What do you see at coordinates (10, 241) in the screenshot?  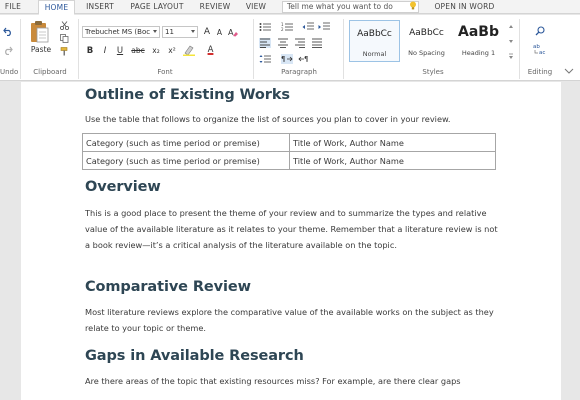 I see `document-left-margin` at bounding box center [10, 241].